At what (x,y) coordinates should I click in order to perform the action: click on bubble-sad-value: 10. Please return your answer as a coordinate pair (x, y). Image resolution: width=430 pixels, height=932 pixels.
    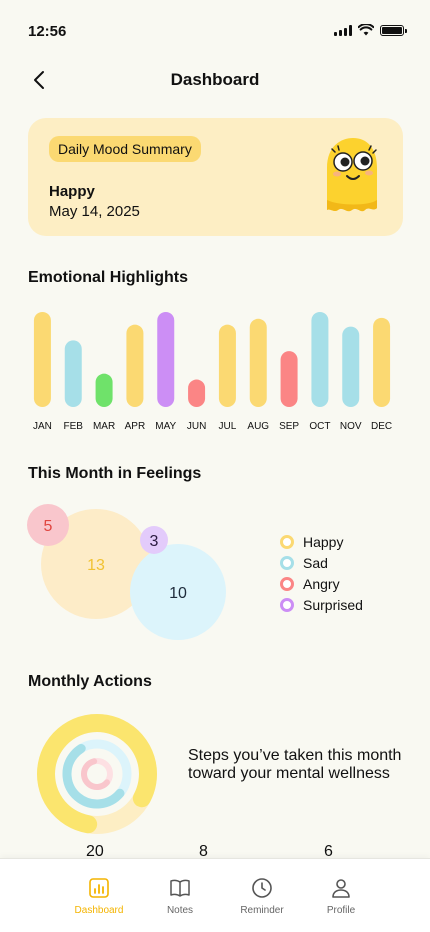
    Looking at the image, I should click on (178, 593).